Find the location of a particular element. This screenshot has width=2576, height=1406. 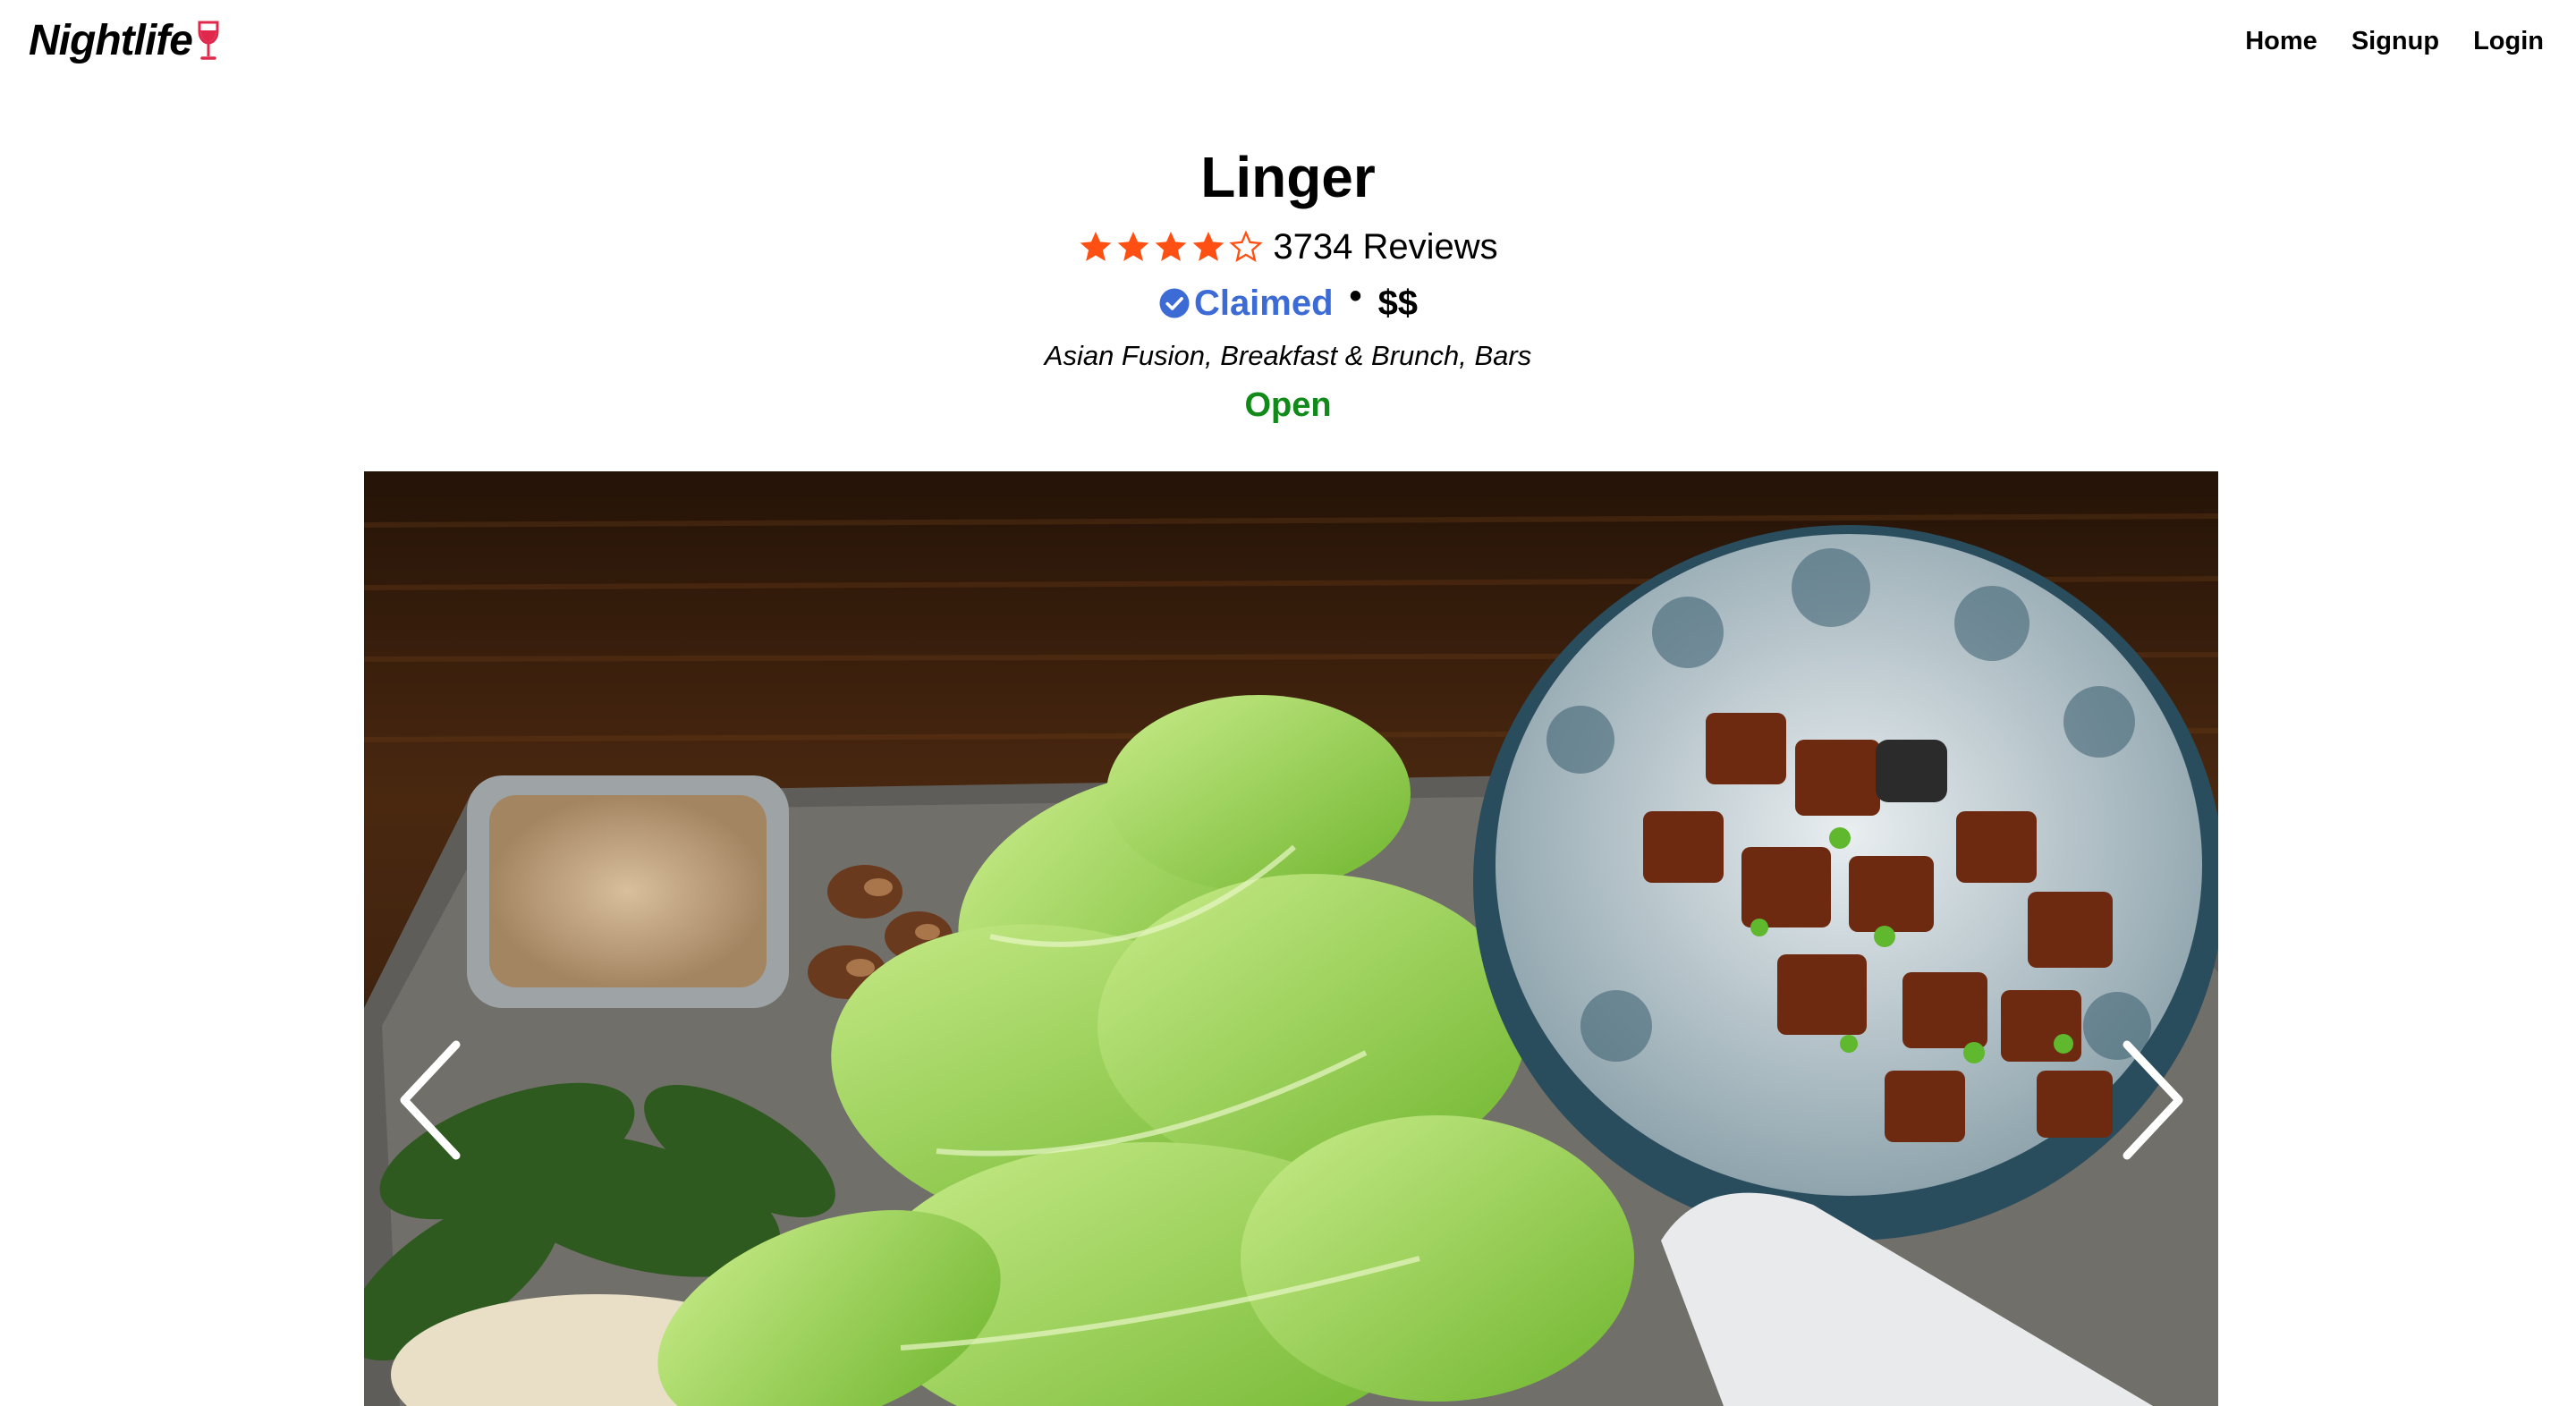

carousel-next-button is located at coordinates (2149, 1101).